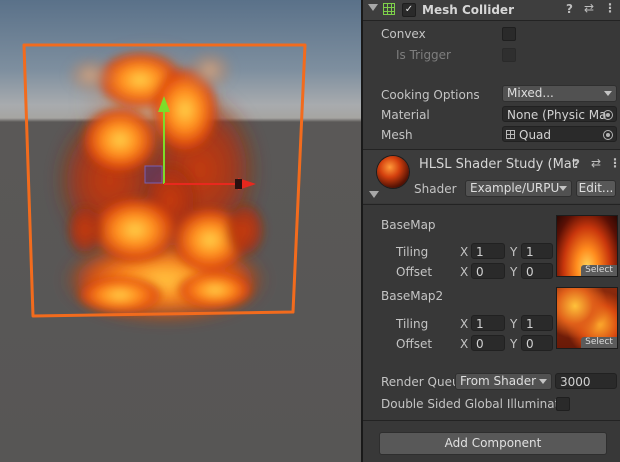 This screenshot has height=462, width=620. What do you see at coordinates (435, 189) in the screenshot?
I see `shader-label: Shader` at bounding box center [435, 189].